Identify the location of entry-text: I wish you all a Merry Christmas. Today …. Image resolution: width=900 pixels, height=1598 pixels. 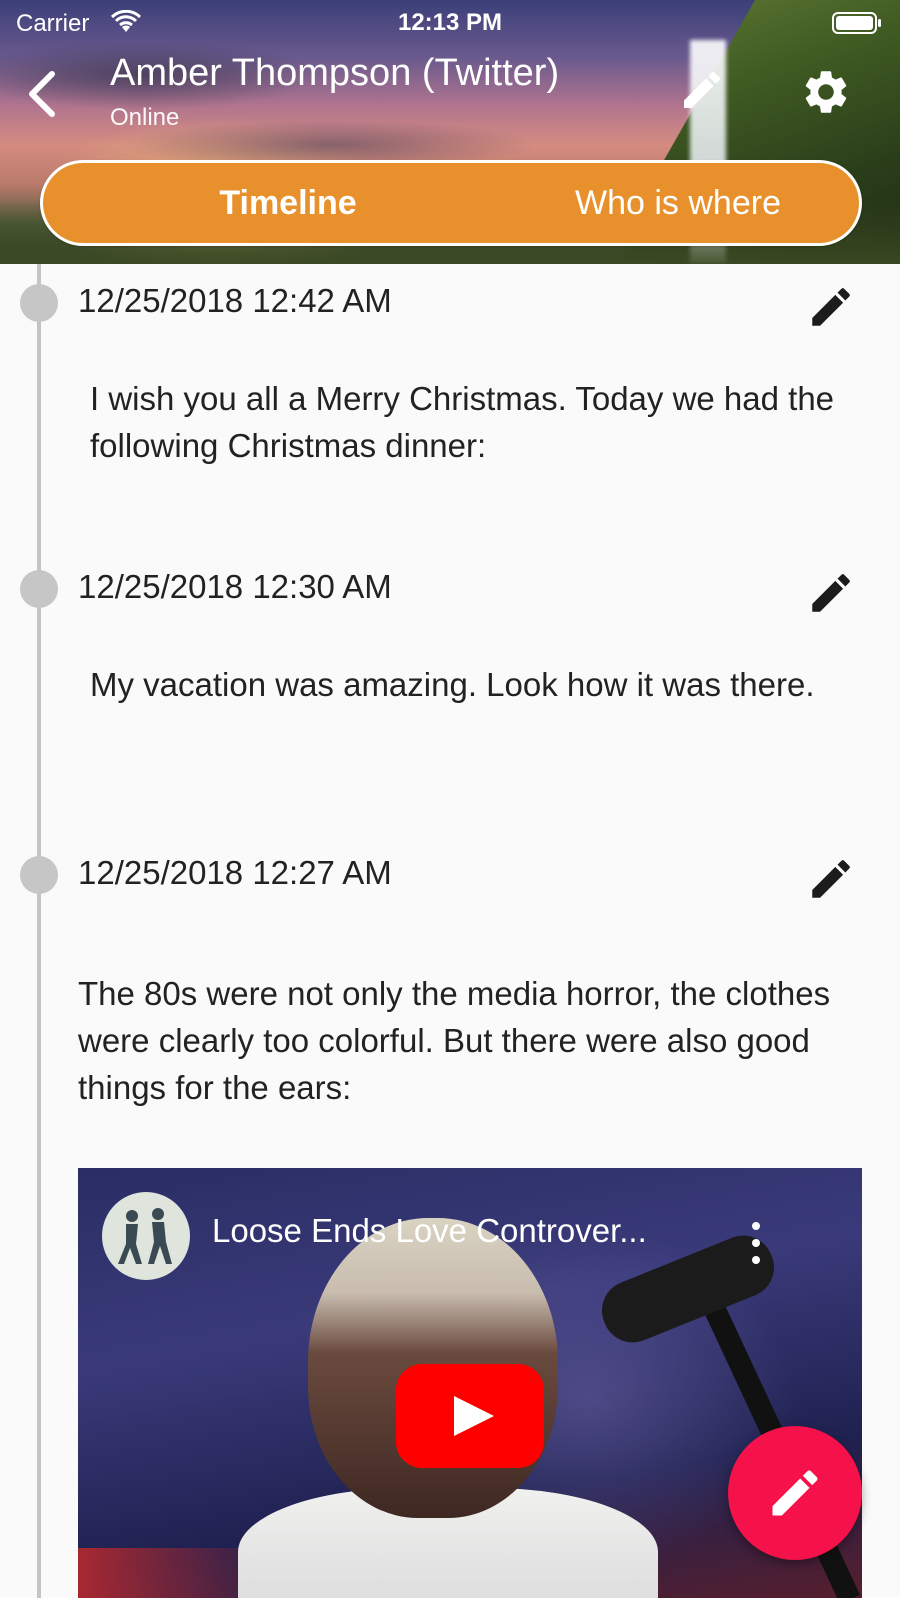
(462, 422).